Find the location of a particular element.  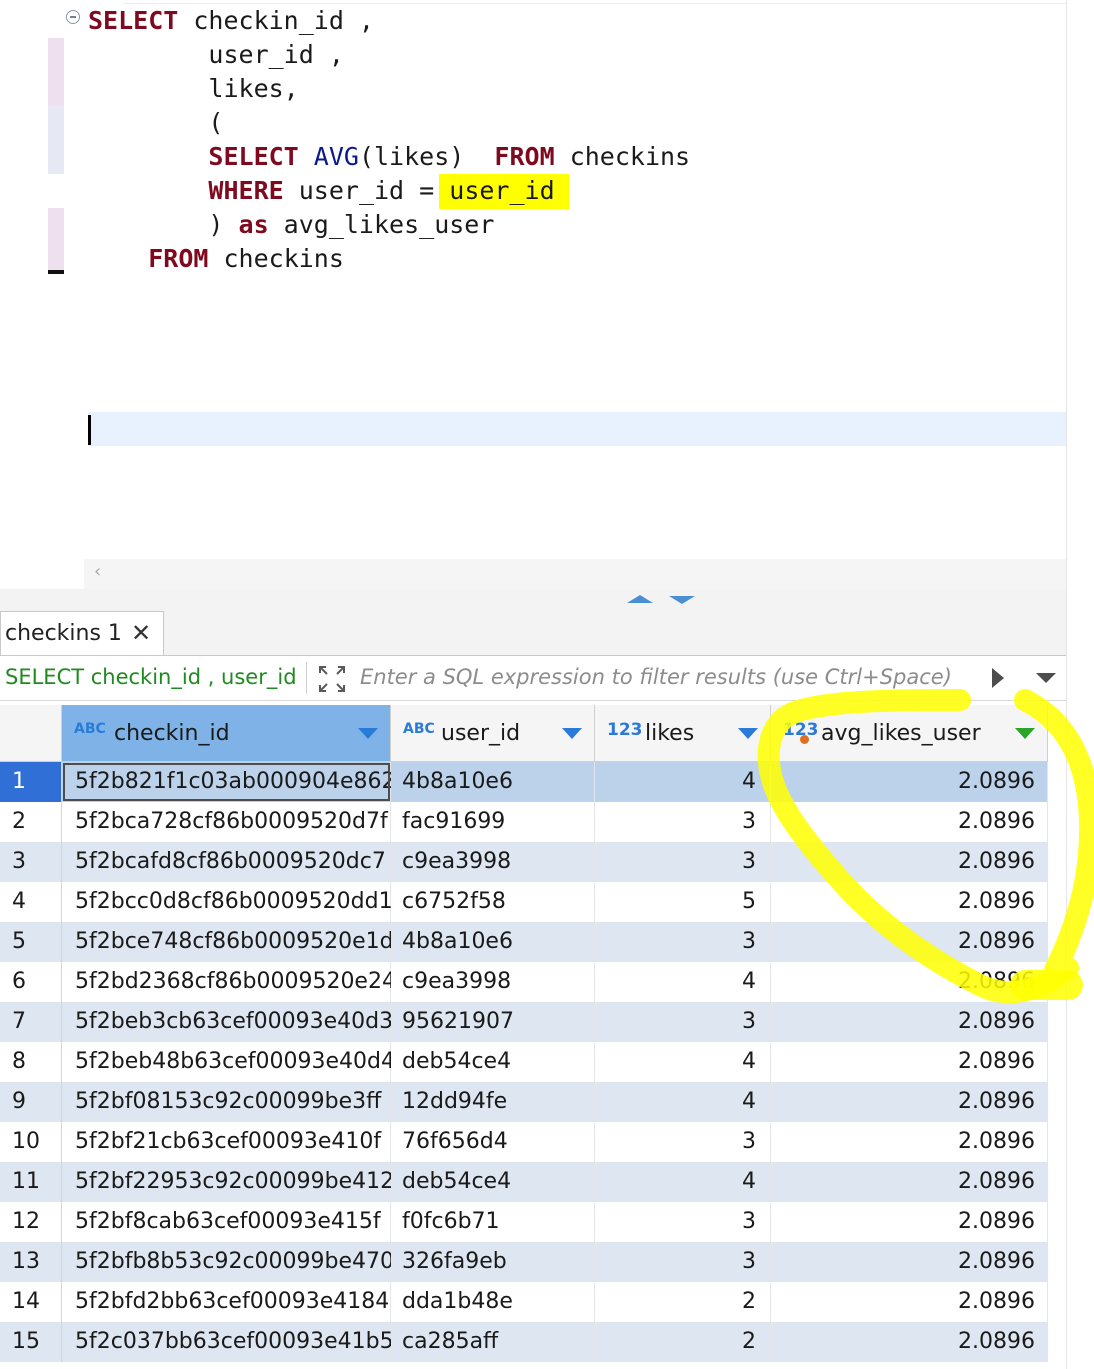

cell-checkin-id: 5f2bf8cab63cef00093e415f is located at coordinates (226, 1222).